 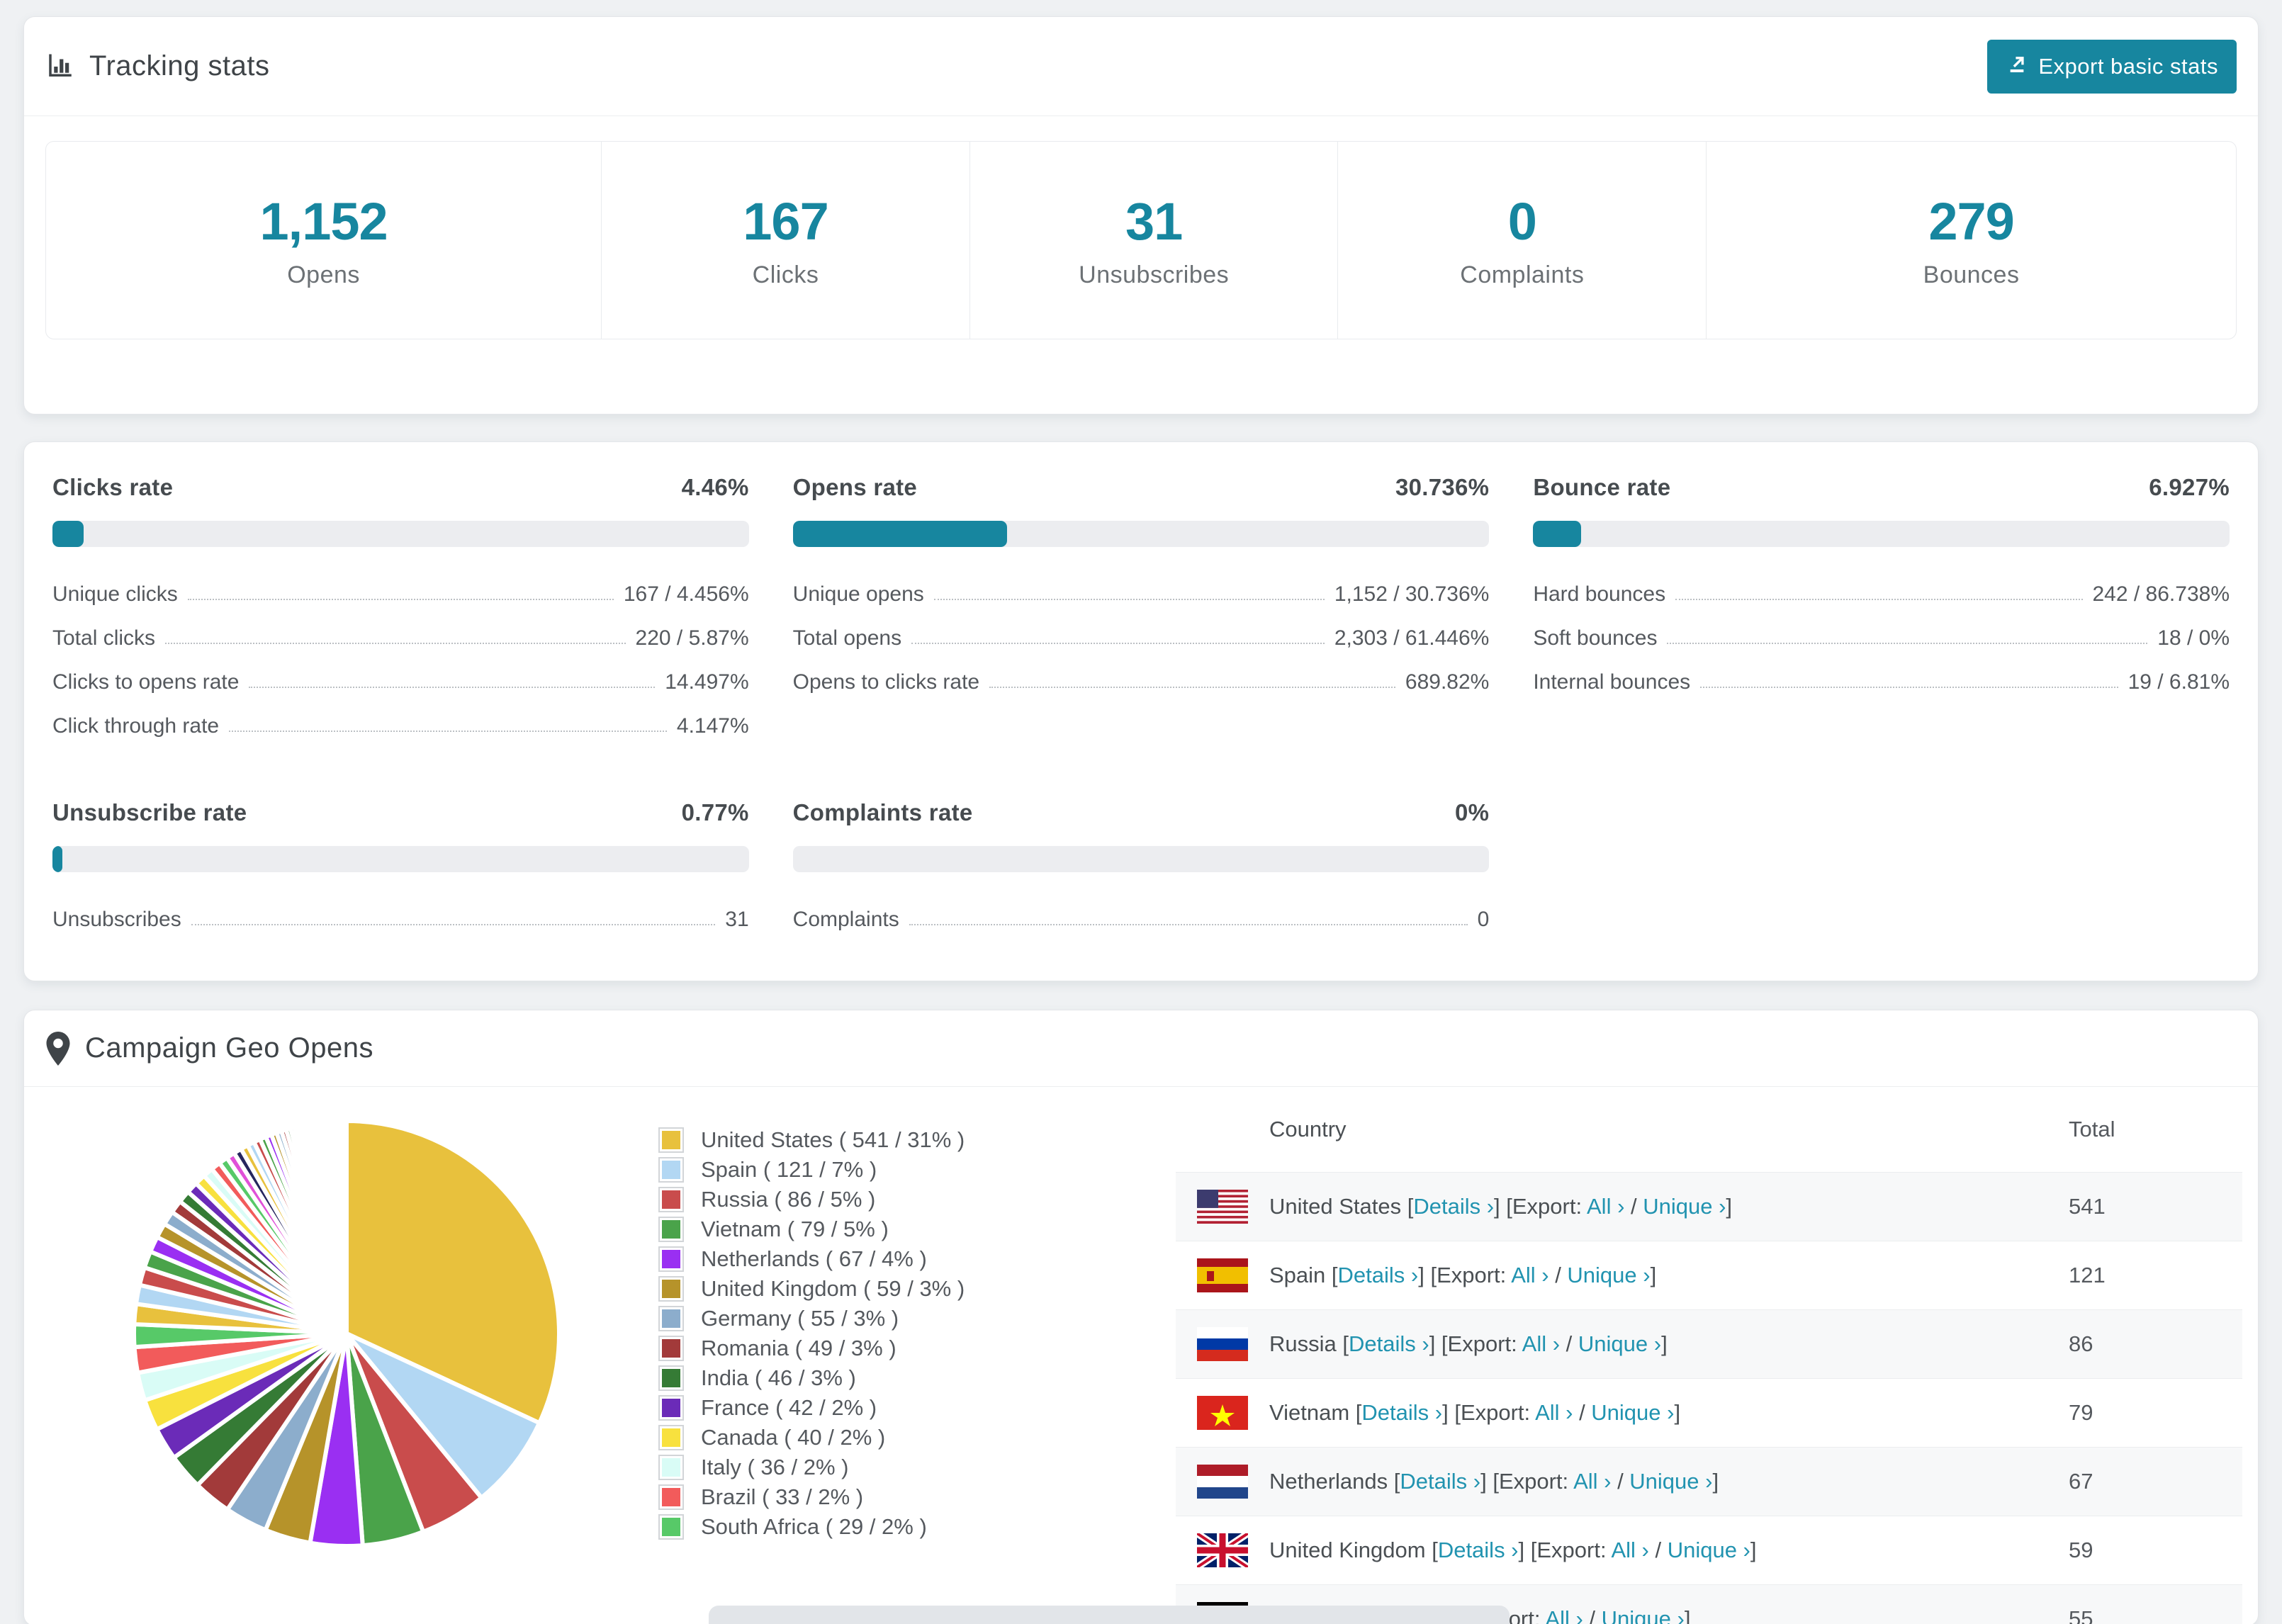 What do you see at coordinates (855, 487) in the screenshot?
I see `rate-title: Opens rate` at bounding box center [855, 487].